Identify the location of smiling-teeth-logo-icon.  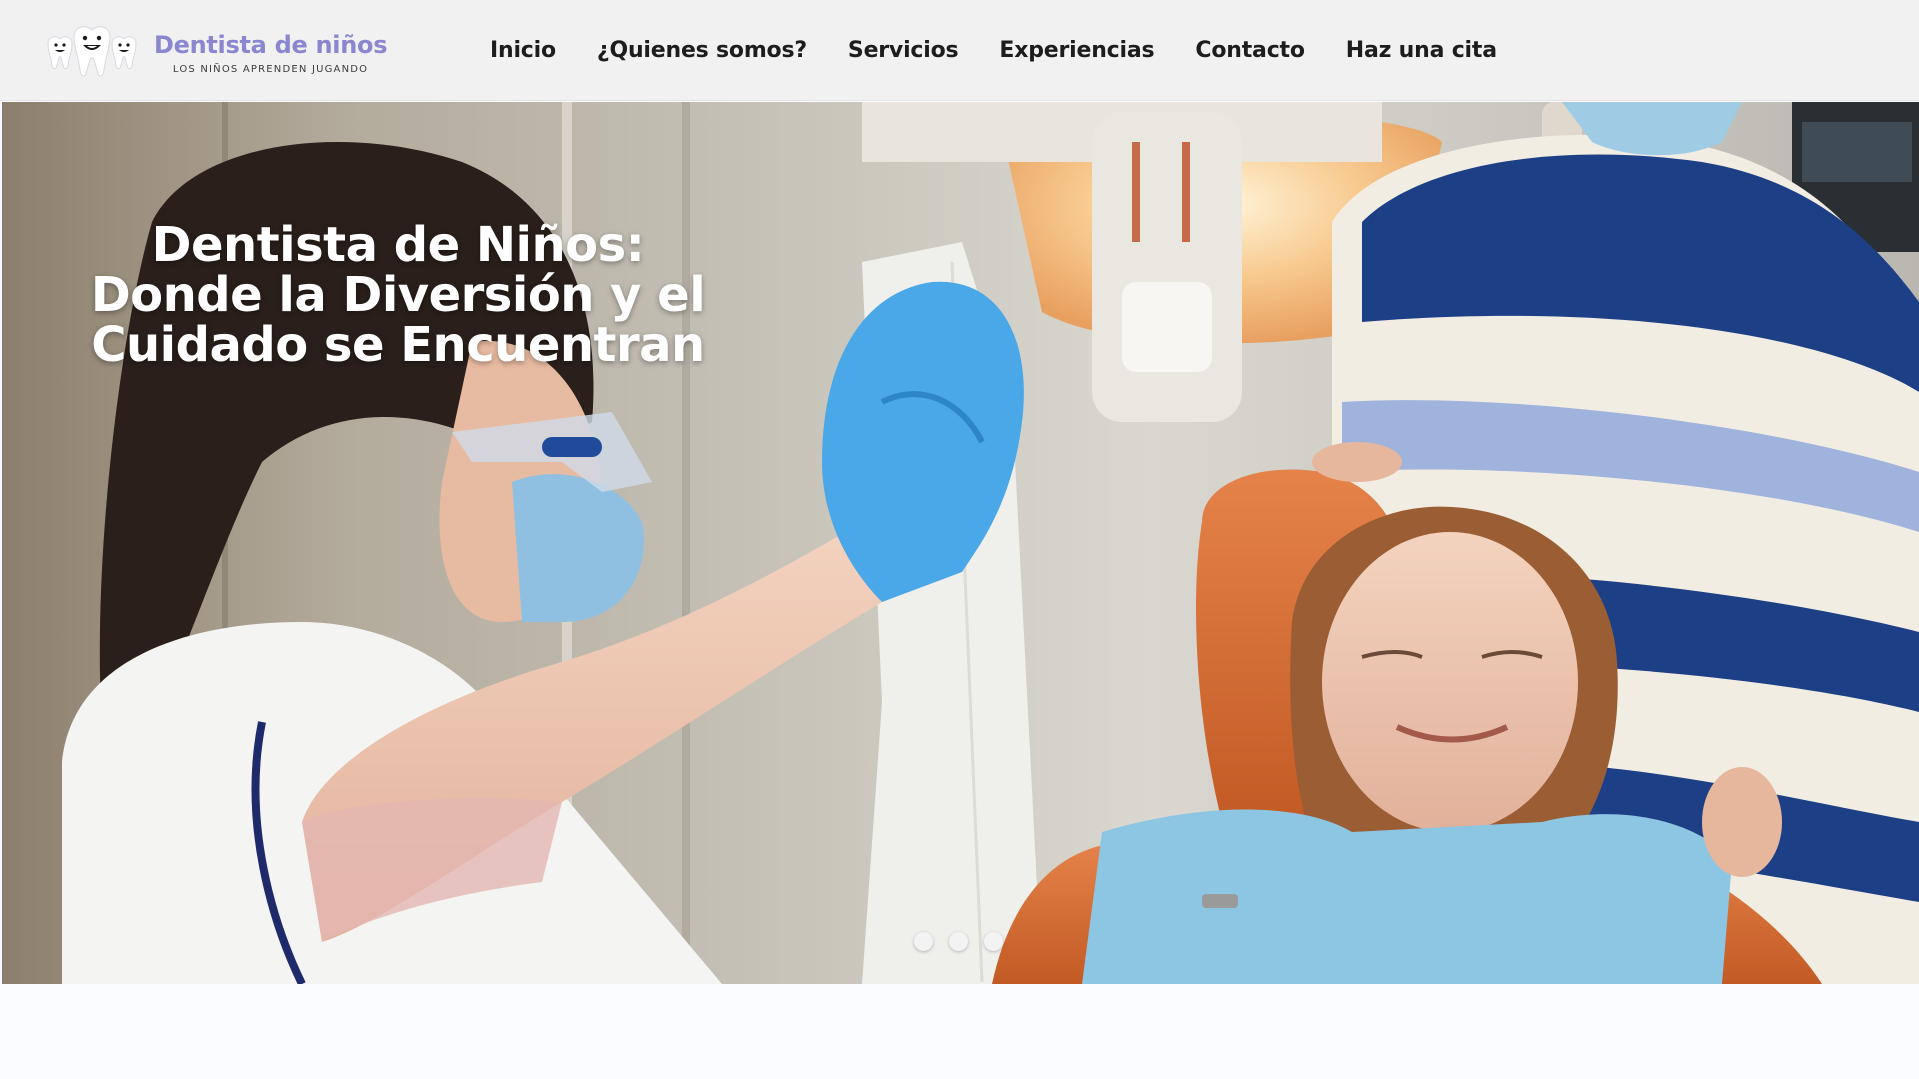
(92, 51).